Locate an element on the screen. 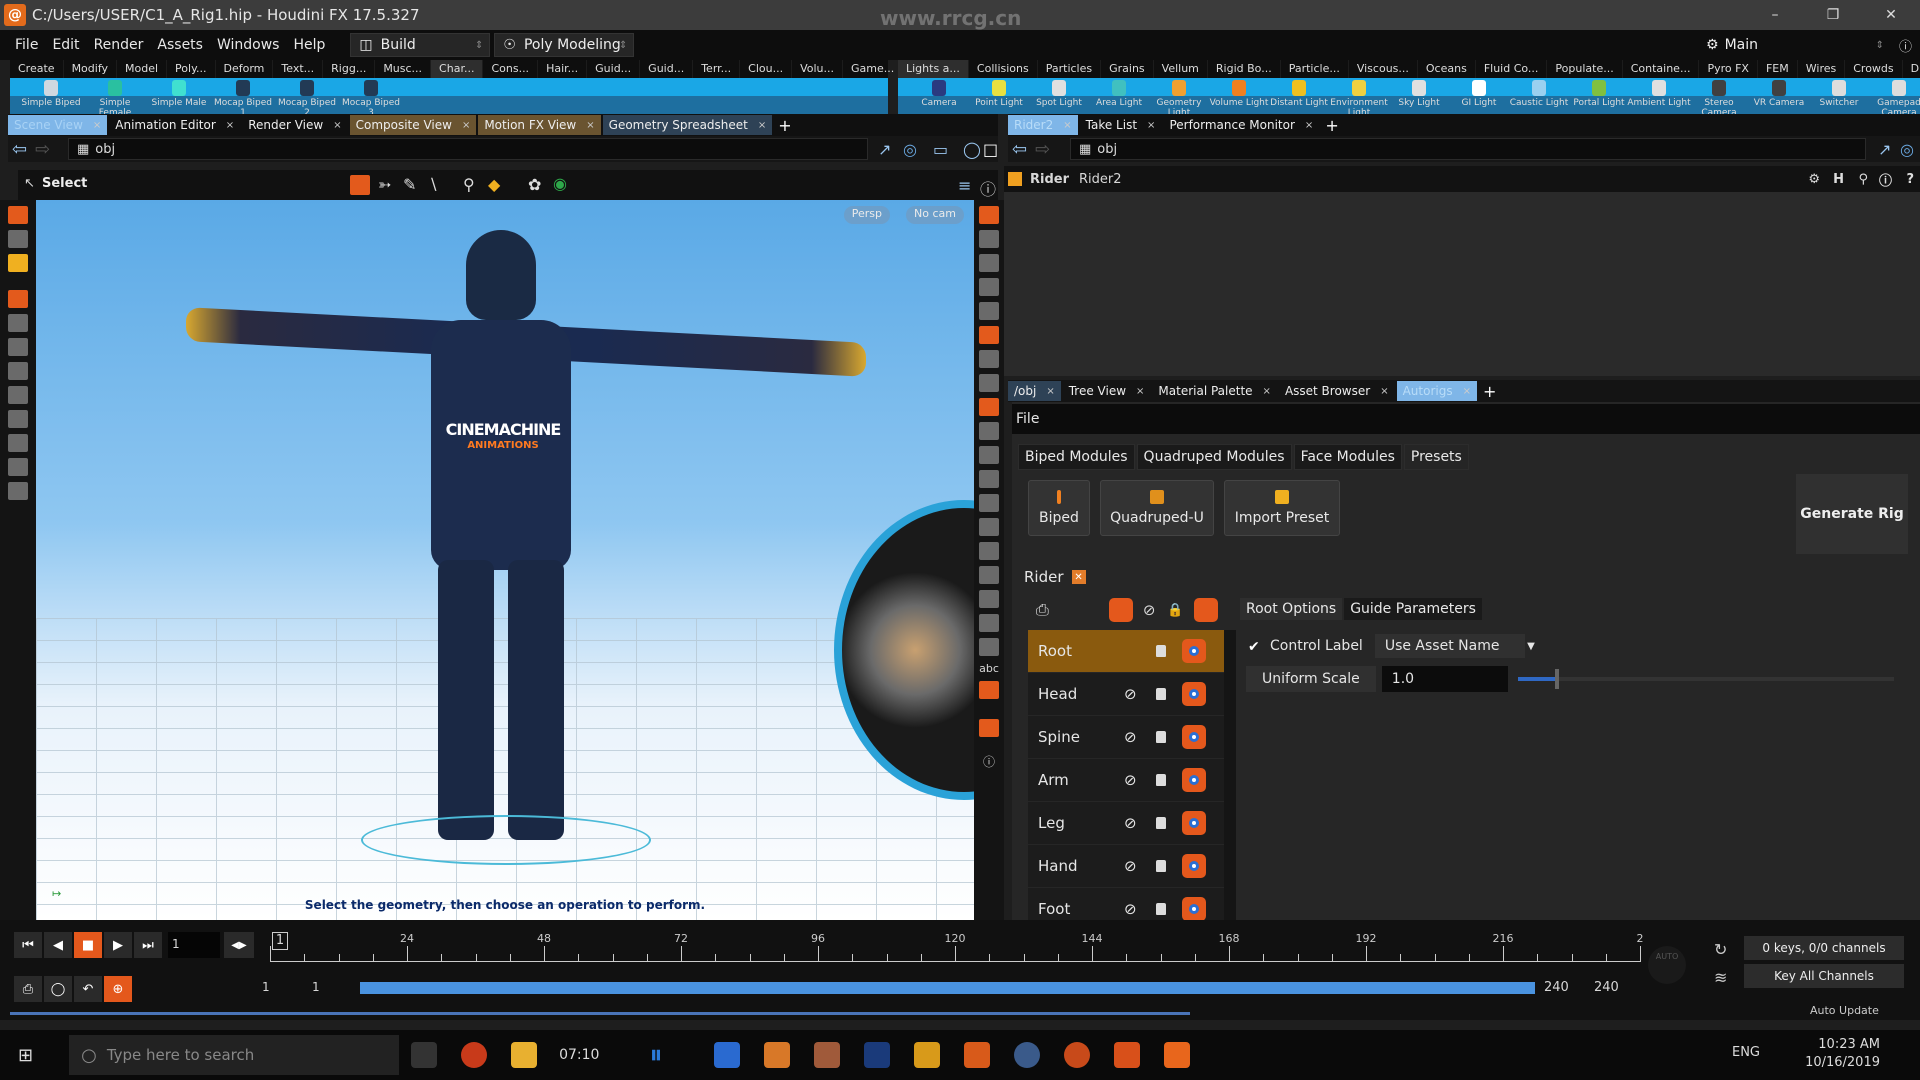 This screenshot has width=1920, height=1080. pose-tool-icon is located at coordinates (18, 263).